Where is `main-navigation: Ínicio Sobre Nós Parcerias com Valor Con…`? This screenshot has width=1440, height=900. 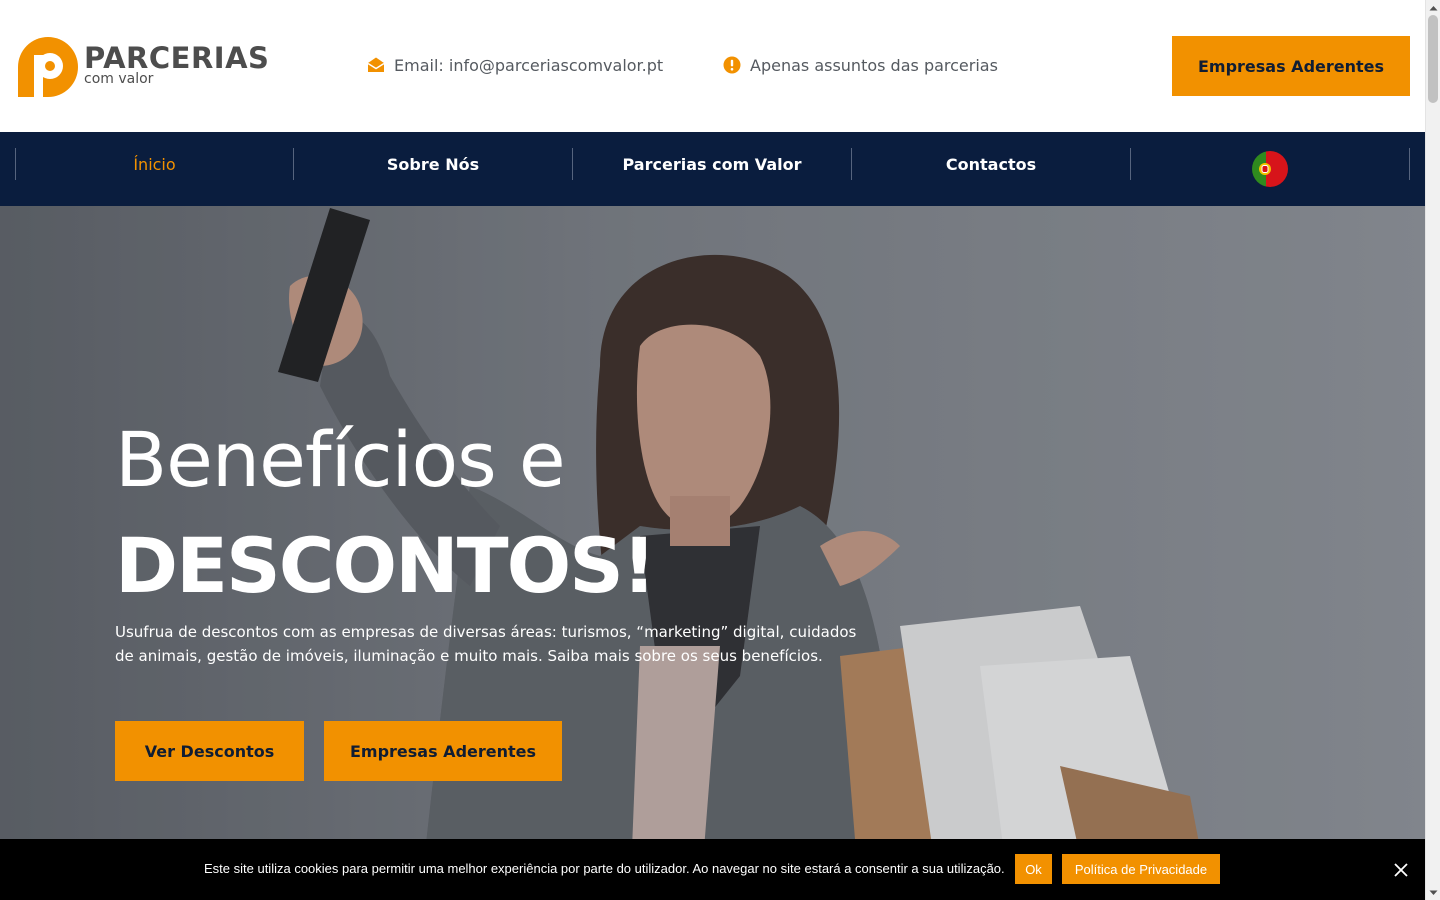 main-navigation: Ínicio Sobre Nós Parcerias com Valor Con… is located at coordinates (712, 169).